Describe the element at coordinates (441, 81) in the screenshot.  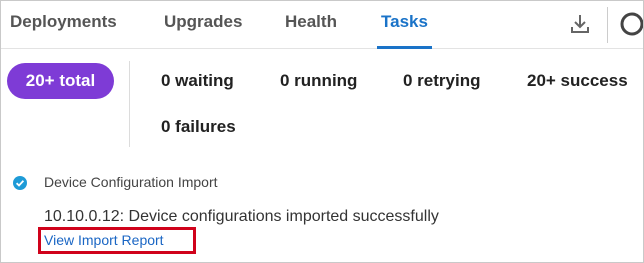
I see `retrying-count: 0 retrying` at that location.